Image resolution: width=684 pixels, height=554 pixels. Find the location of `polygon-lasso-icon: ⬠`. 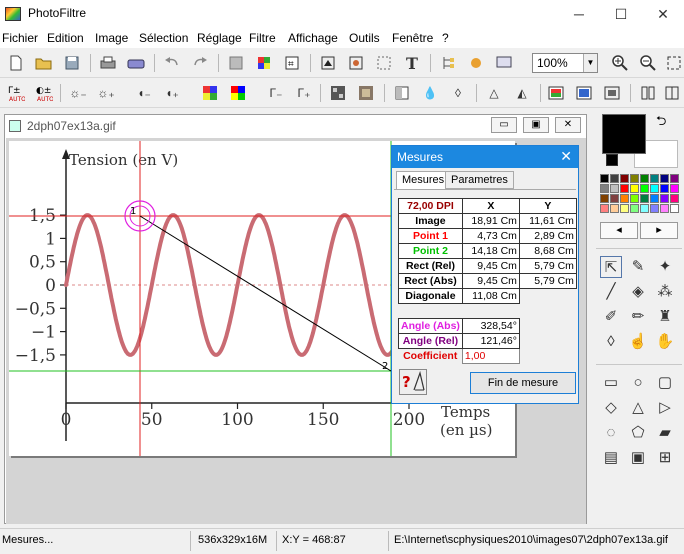

polygon-lasso-icon: ⬠ is located at coordinates (638, 433).